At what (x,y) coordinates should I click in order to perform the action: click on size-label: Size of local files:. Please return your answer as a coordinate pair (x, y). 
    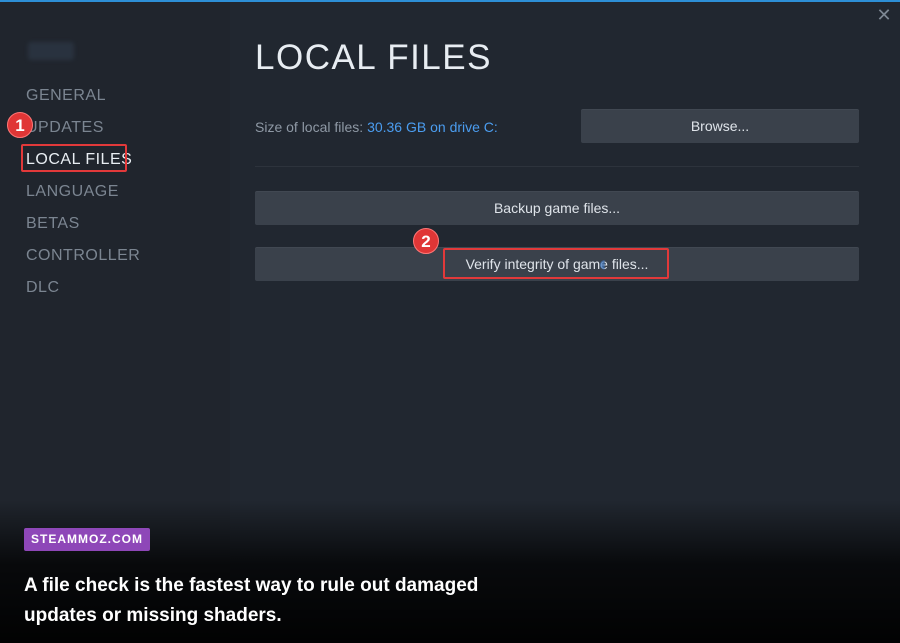
    Looking at the image, I should click on (309, 127).